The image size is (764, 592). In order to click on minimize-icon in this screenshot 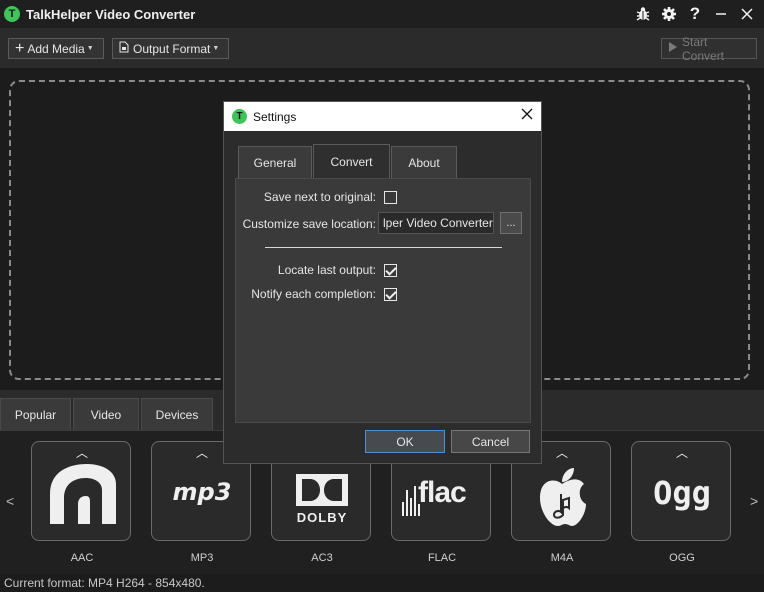, I will do `click(721, 14)`.